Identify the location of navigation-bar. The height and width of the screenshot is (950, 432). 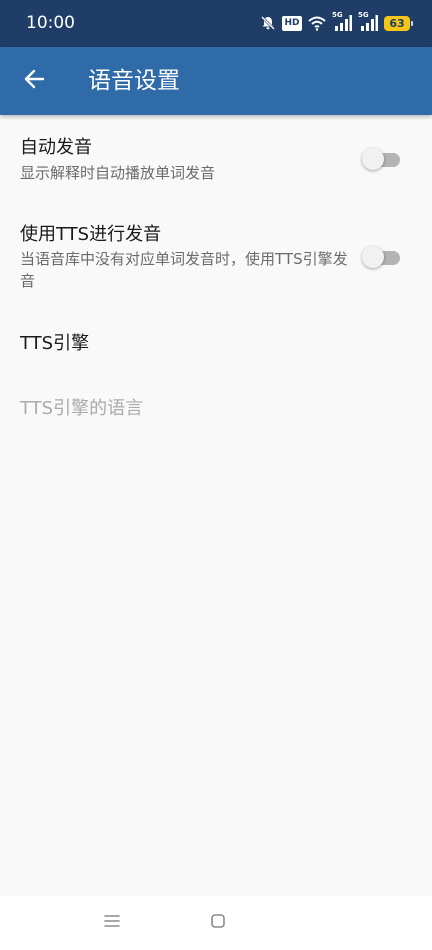
(216, 923).